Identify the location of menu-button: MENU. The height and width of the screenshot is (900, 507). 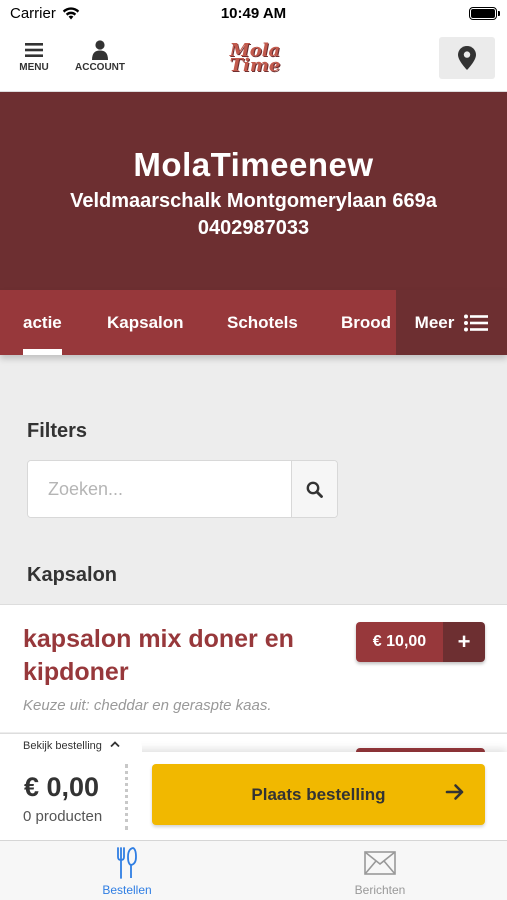
(34, 55).